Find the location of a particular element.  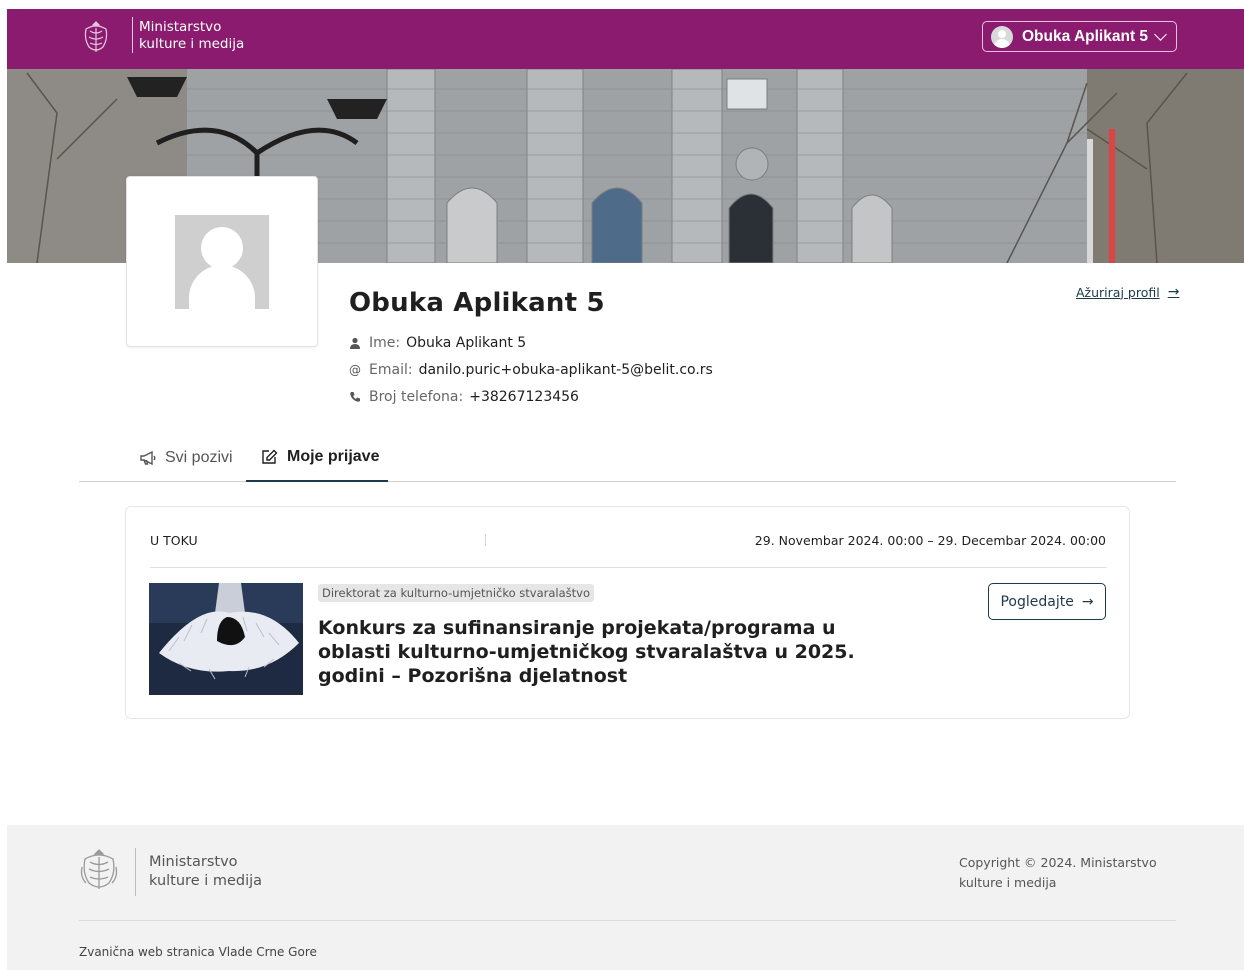

footer-brand-divider is located at coordinates (135, 872).